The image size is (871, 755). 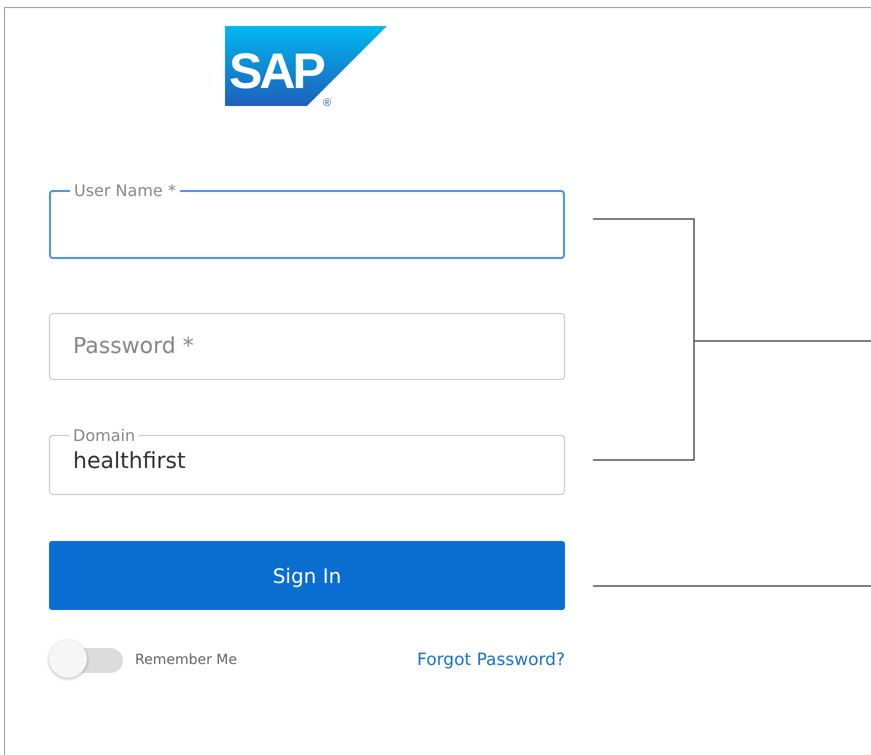 I want to click on sign-in-button: Sign In, so click(x=307, y=575).